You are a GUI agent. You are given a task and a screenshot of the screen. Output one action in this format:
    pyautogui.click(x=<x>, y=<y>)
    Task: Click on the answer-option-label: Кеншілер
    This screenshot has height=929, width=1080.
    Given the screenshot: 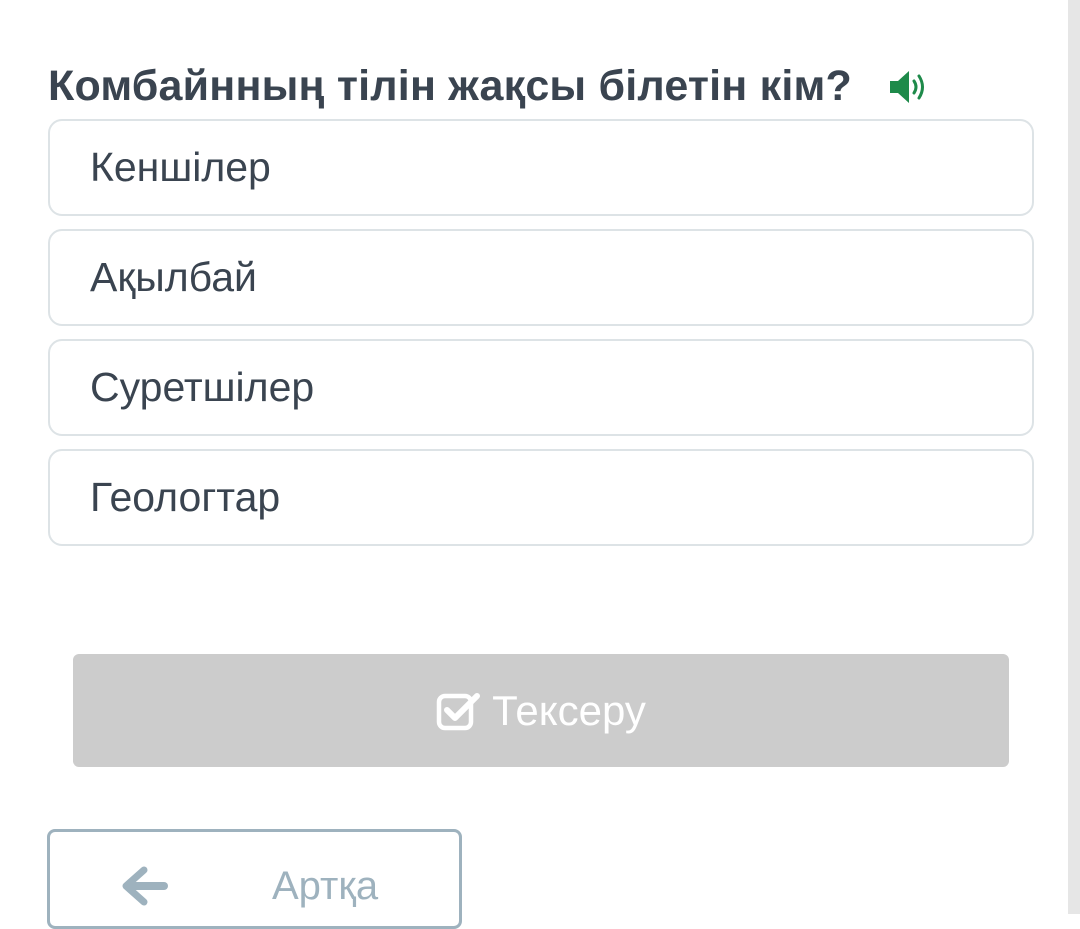 What is the action you would take?
    pyautogui.click(x=180, y=167)
    